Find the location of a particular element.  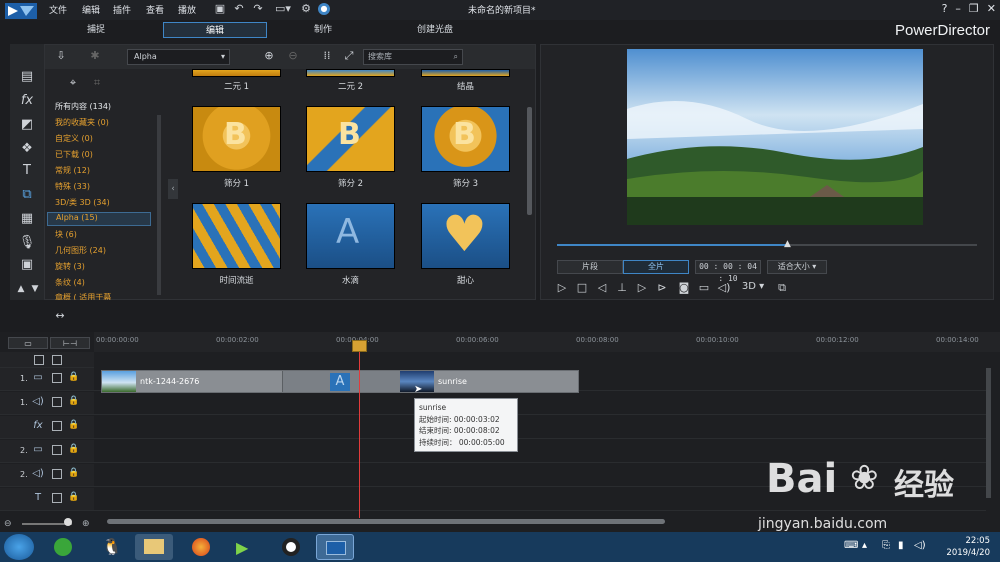

tray-expand-icon: ▴ is located at coordinates (864, 545).